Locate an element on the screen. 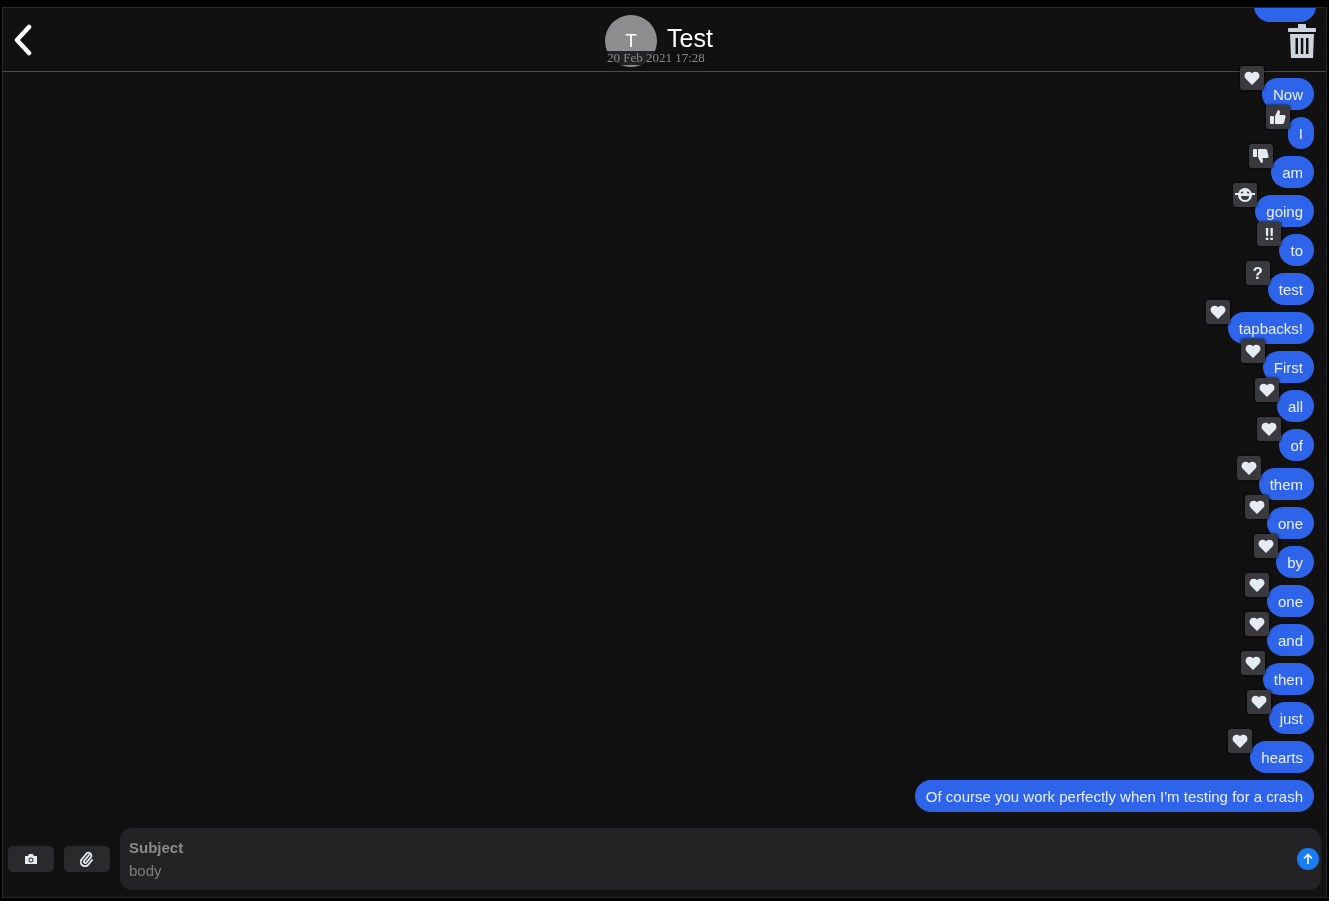  message-text: Now is located at coordinates (1288, 94).